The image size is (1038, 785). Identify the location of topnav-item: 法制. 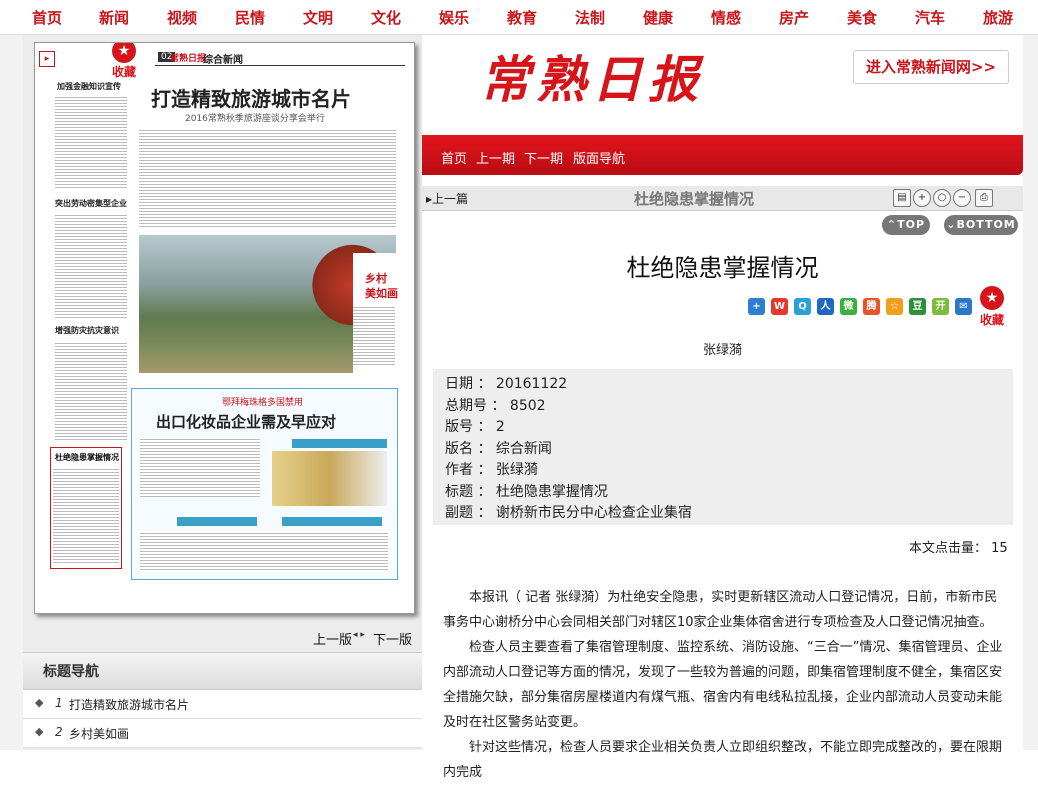
(590, 17).